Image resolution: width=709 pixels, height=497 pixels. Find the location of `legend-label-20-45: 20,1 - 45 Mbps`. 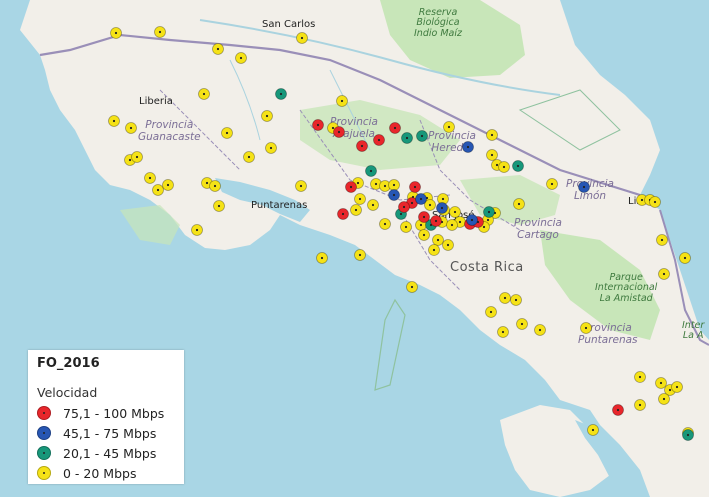

legend-label-20-45: 20,1 - 45 Mbps is located at coordinates (110, 453).